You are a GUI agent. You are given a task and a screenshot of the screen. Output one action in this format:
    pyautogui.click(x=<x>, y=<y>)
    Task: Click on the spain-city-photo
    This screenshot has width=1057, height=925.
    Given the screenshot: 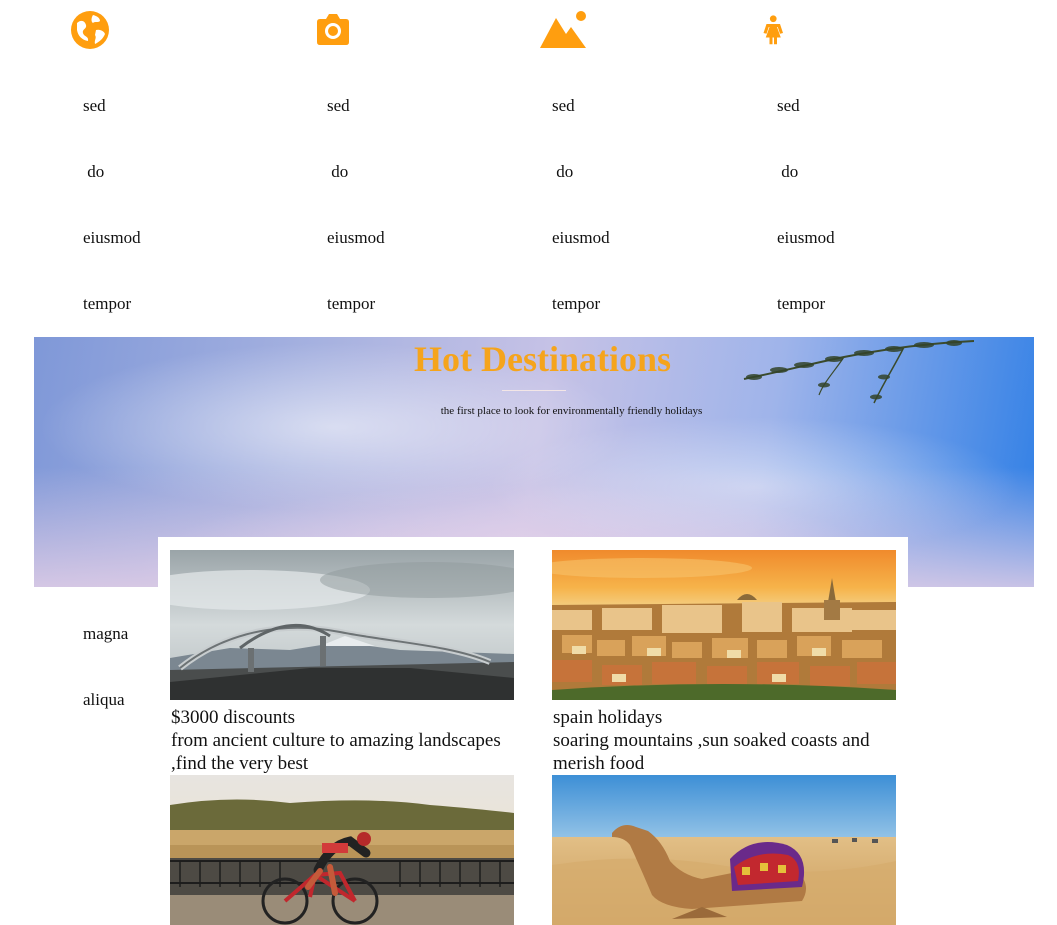 What is the action you would take?
    pyautogui.click(x=724, y=625)
    